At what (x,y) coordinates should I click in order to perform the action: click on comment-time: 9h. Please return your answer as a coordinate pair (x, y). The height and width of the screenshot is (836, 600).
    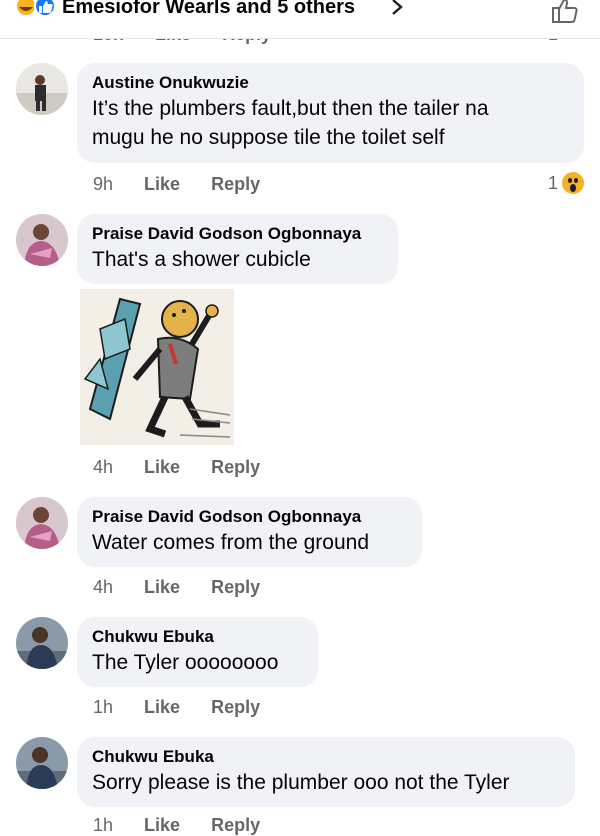
    Looking at the image, I should click on (103, 184).